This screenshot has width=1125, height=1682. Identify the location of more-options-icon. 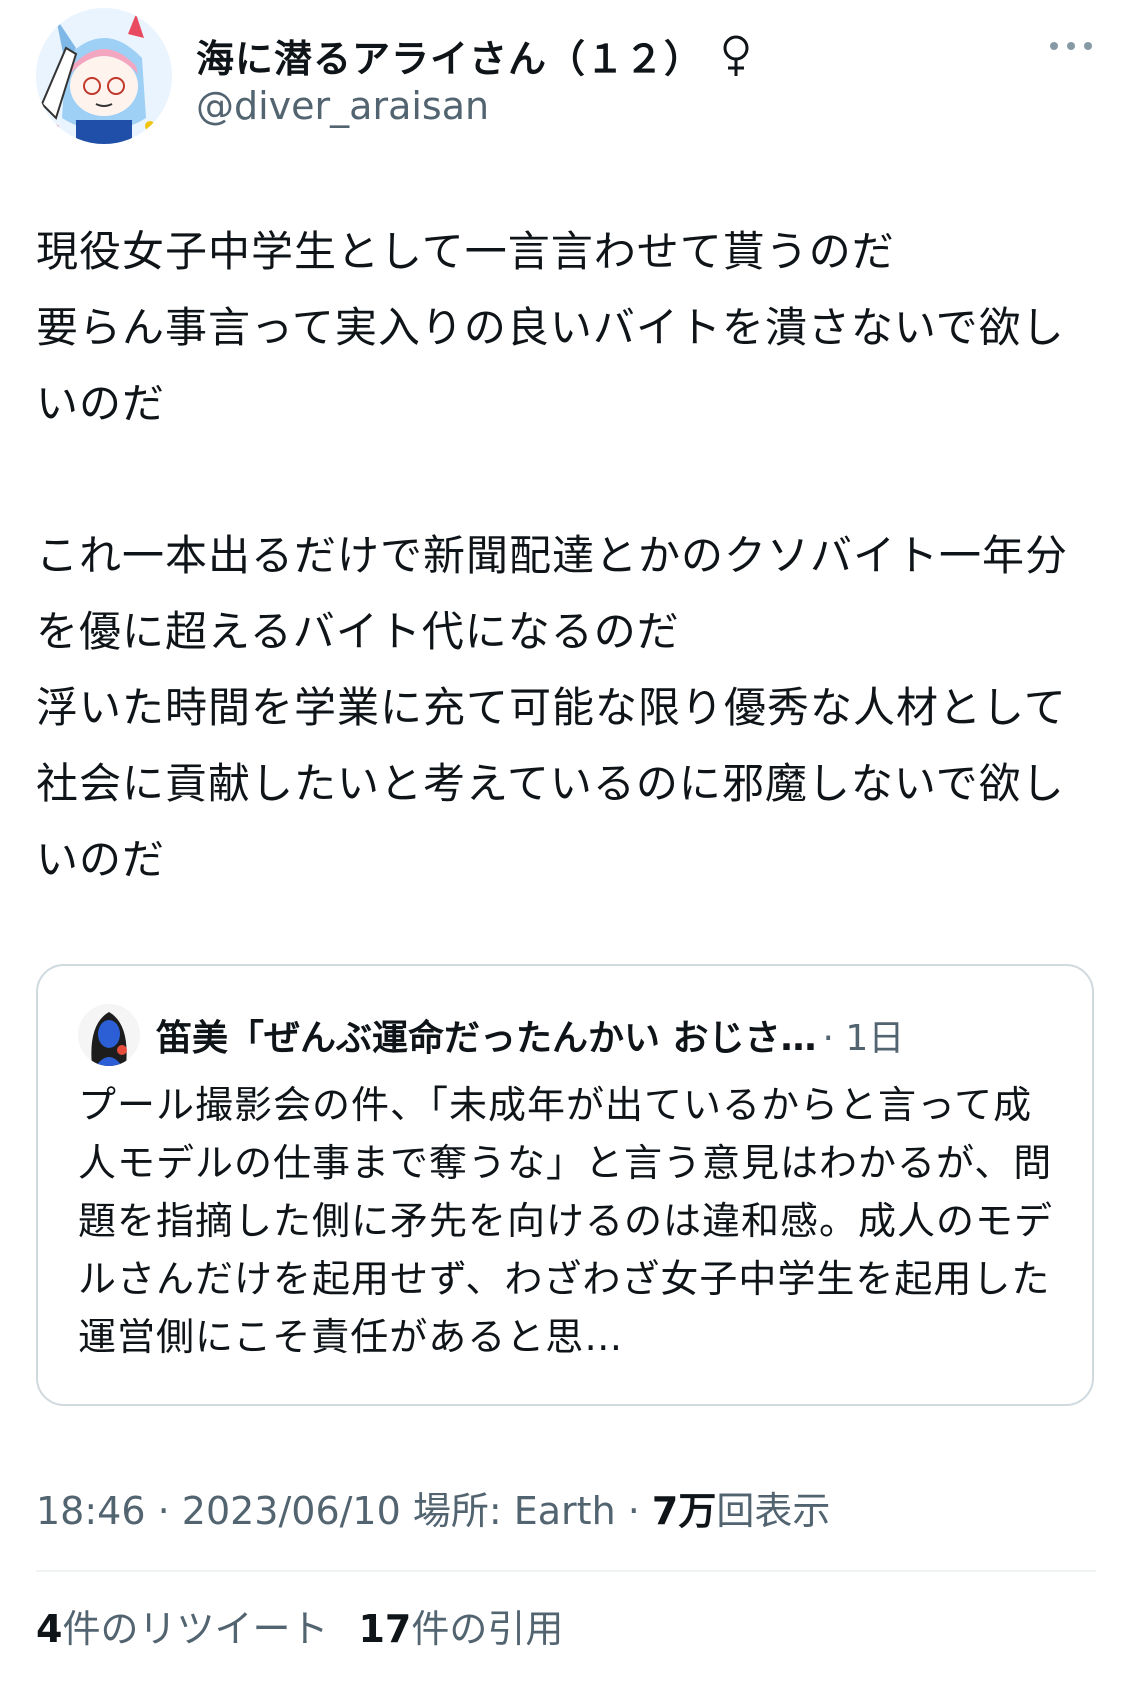
(1071, 46).